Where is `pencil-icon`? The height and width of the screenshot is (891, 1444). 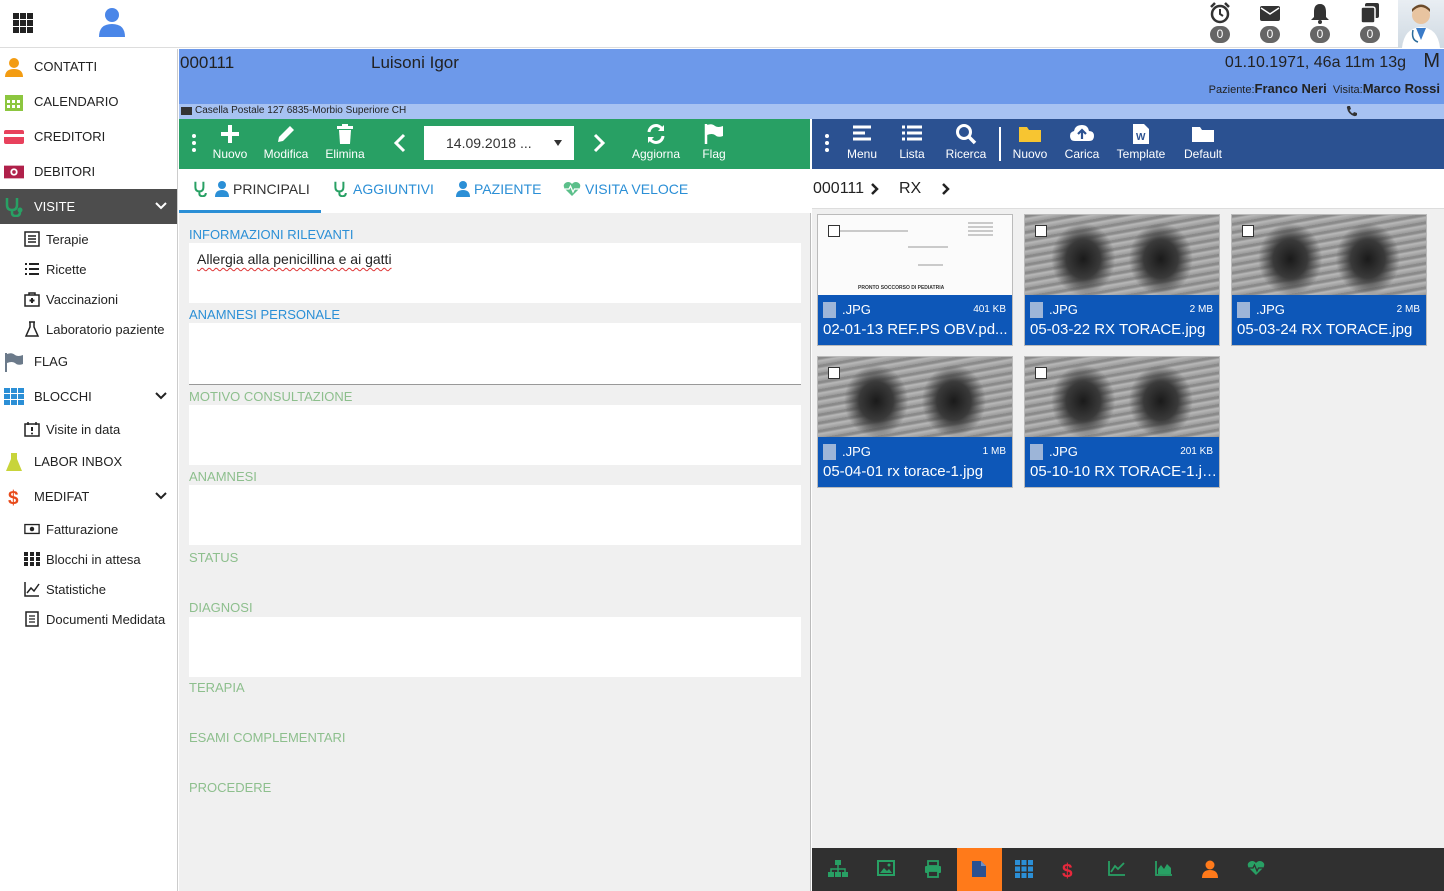
pencil-icon is located at coordinates (286, 134).